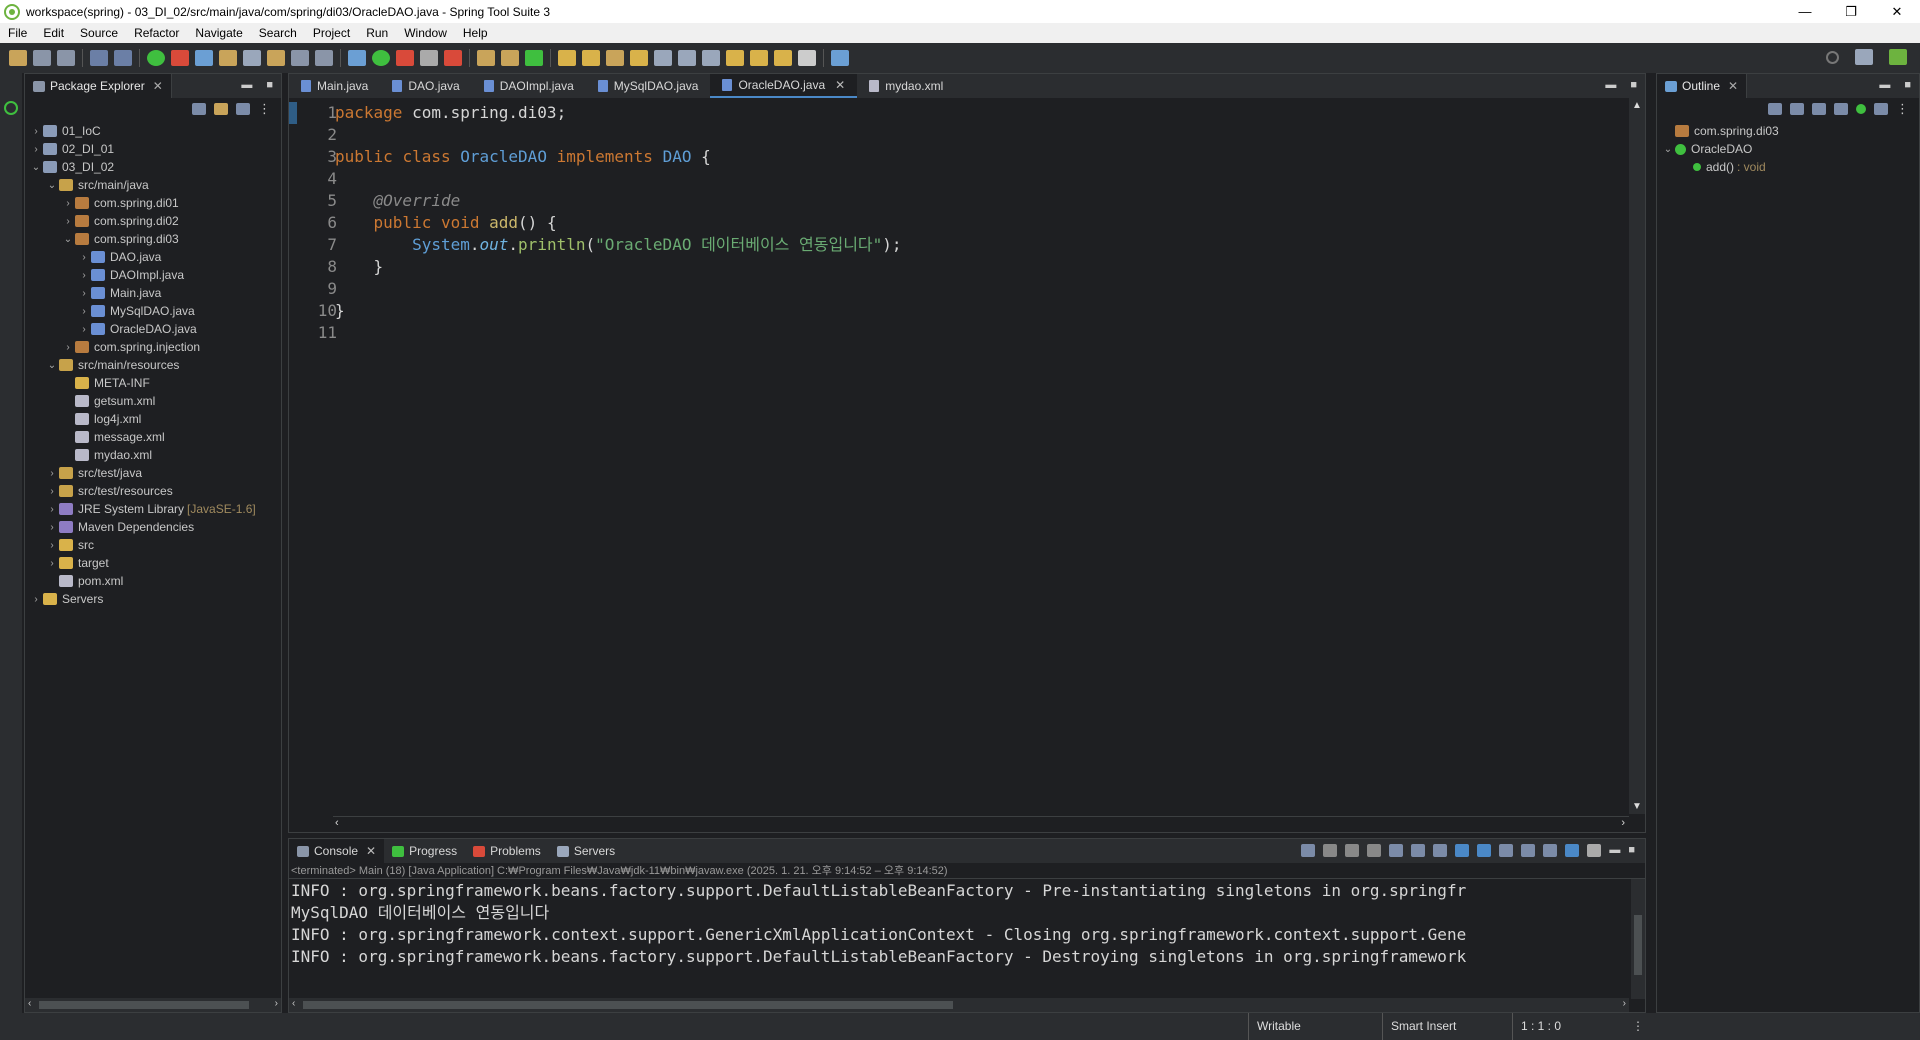  Describe the element at coordinates (153, 311) in the screenshot. I see `tree-item: › MySqlDAO.java` at that location.